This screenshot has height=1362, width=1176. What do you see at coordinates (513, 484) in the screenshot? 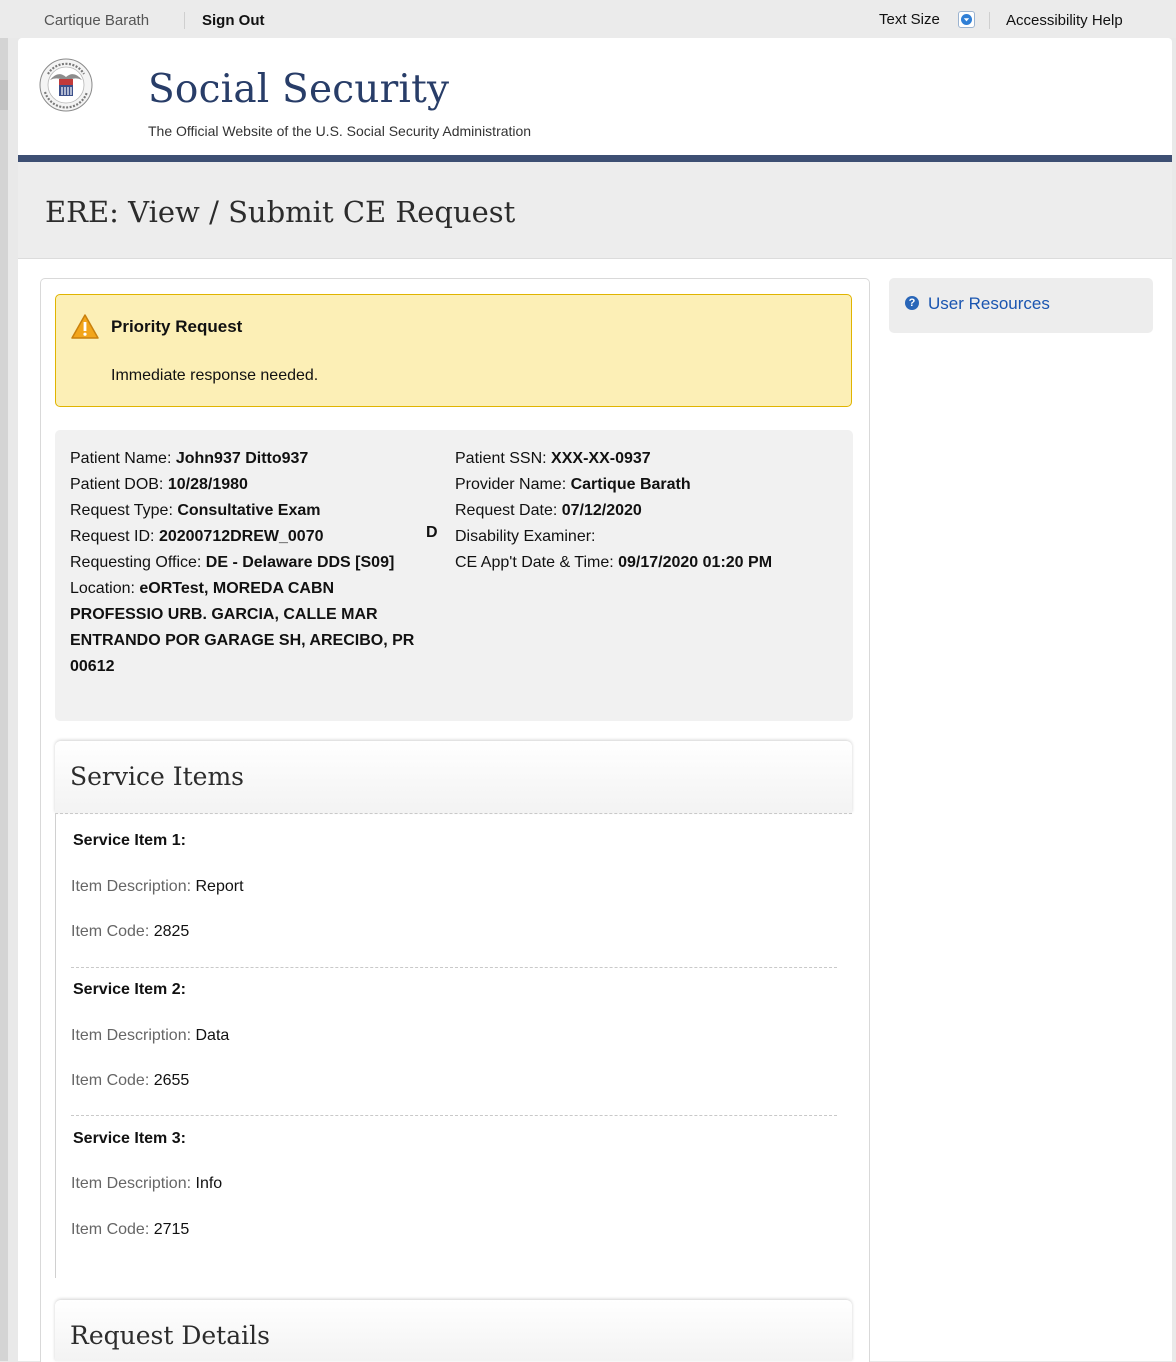
I see `info-label: Provider Name:` at bounding box center [513, 484].